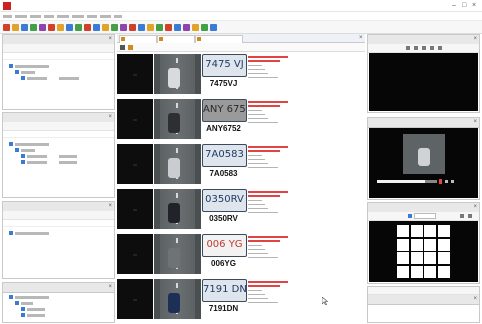  I want to click on live-video-view, so click(423, 82).